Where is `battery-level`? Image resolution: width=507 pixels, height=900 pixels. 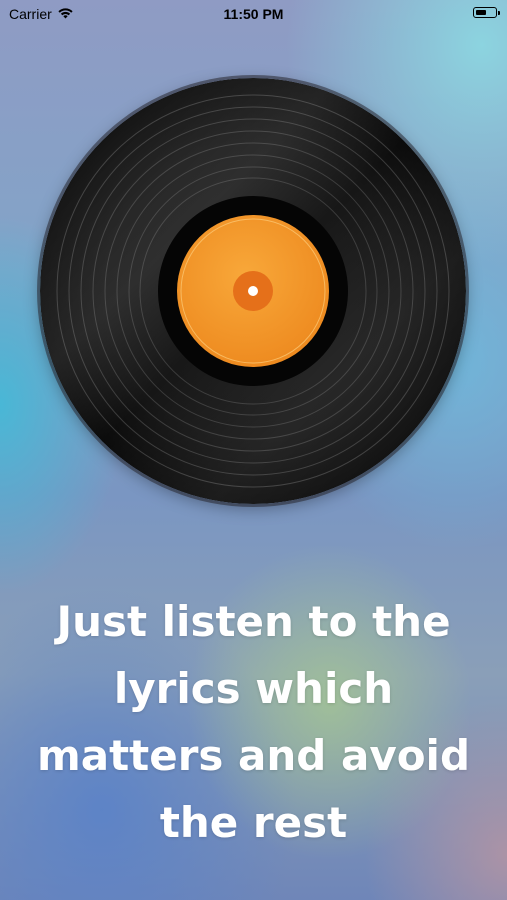
battery-level is located at coordinates (481, 12).